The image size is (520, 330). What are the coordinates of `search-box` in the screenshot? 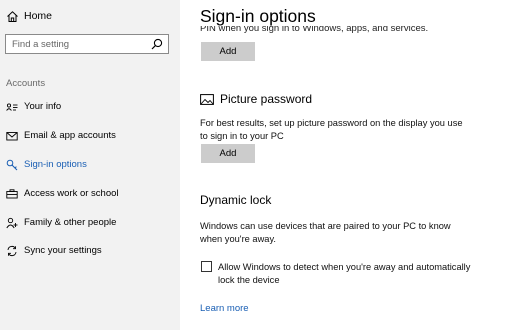 It's located at (87, 44).